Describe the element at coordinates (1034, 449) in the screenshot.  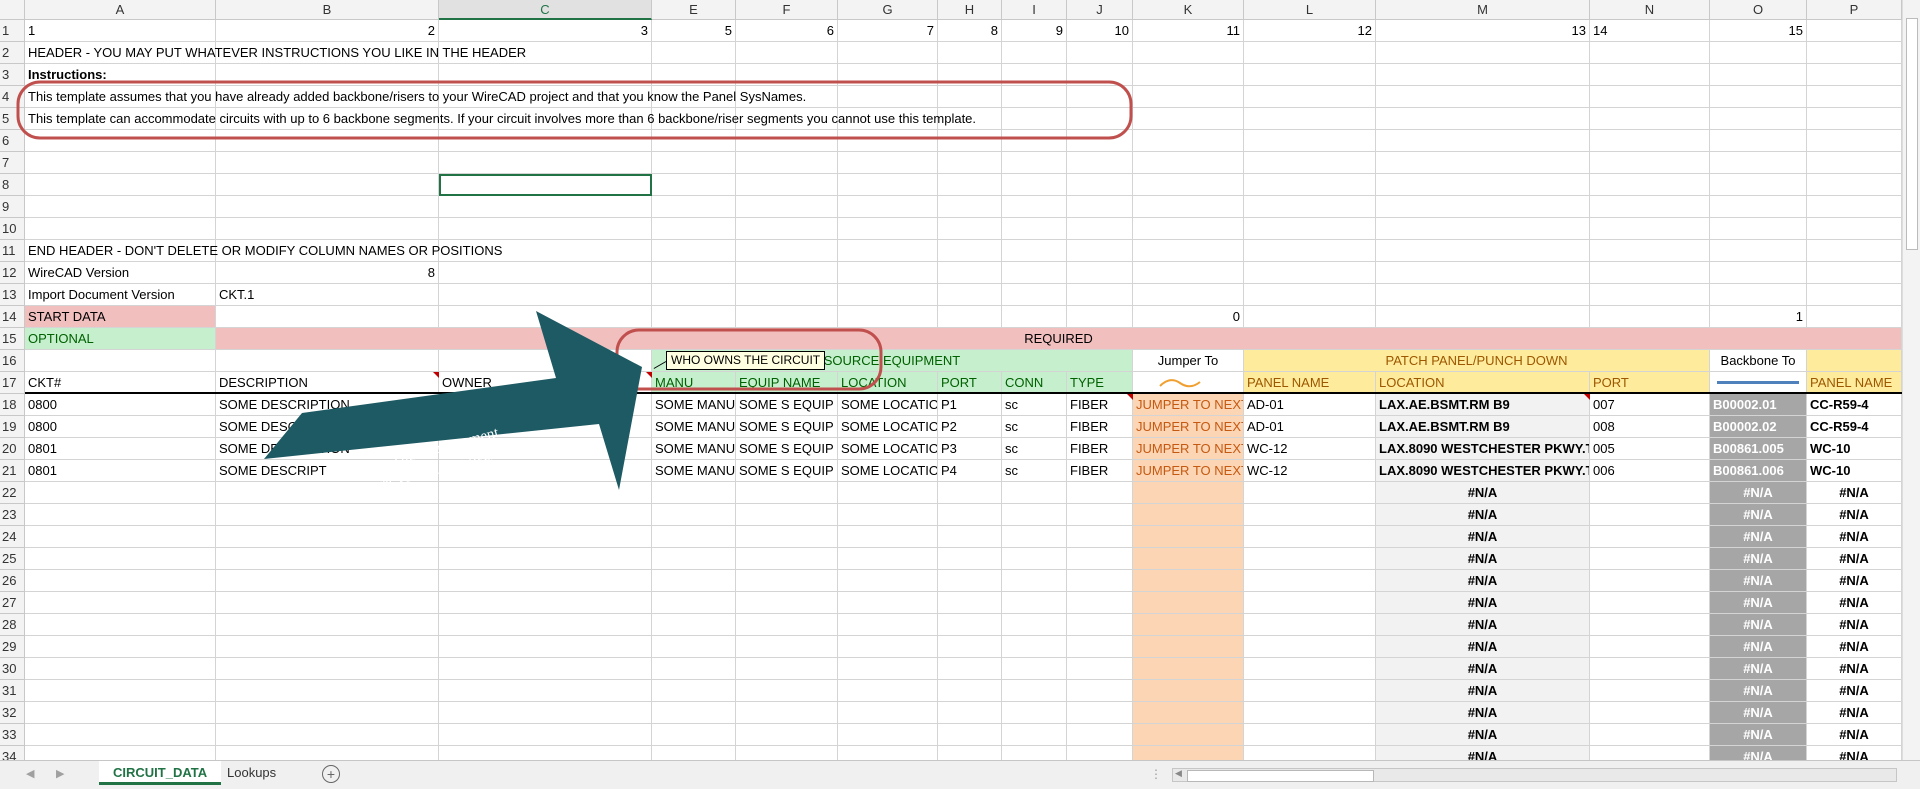
I see `conn-cell: sc` at that location.